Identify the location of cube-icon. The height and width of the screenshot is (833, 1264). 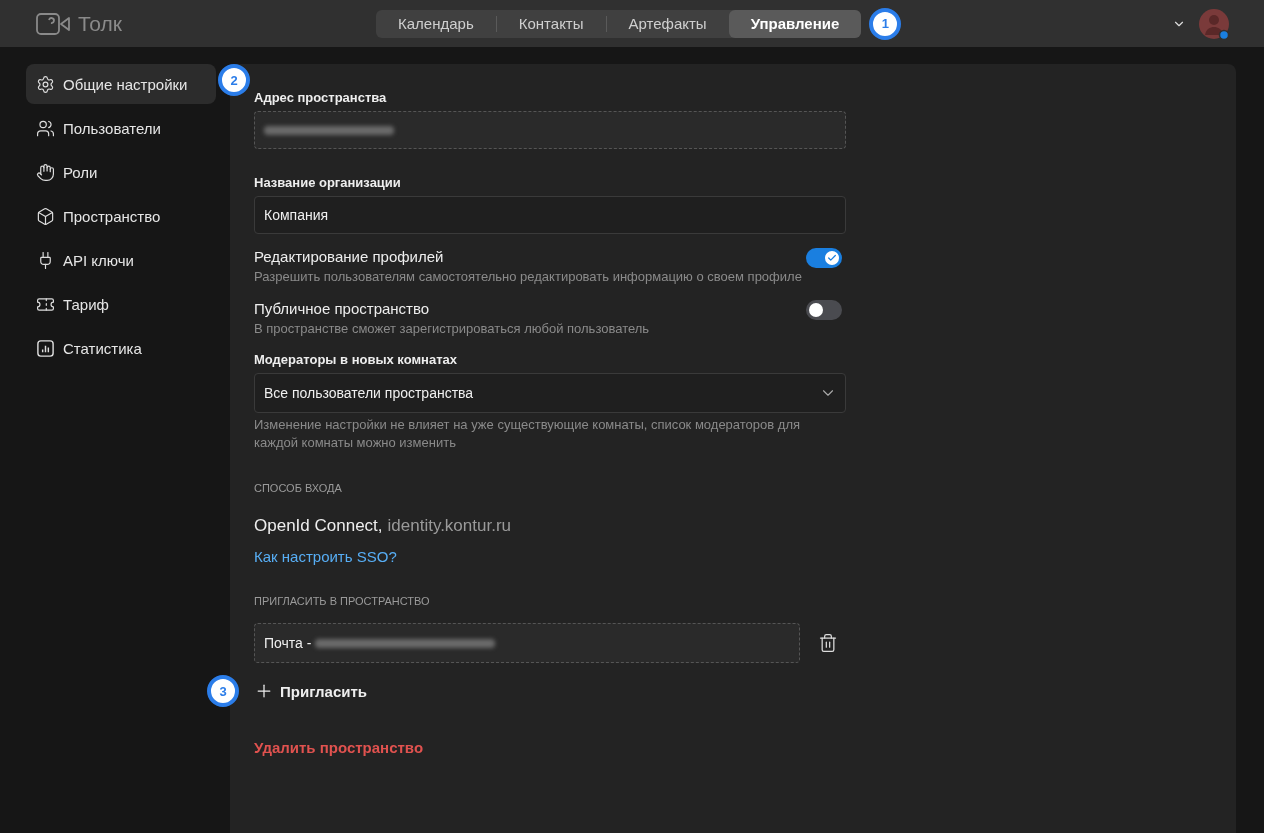
(45, 216).